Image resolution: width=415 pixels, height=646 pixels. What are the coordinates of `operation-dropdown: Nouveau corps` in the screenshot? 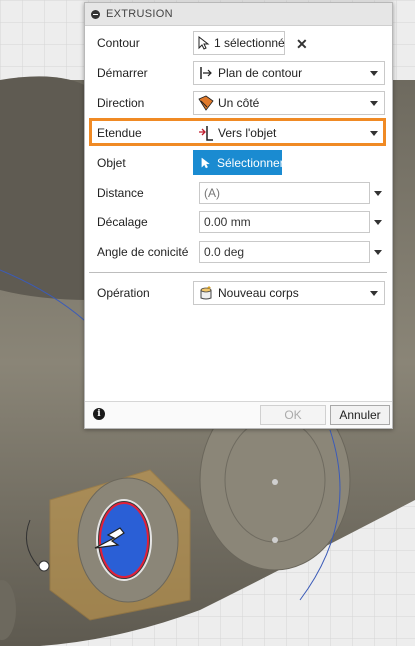 It's located at (289, 293).